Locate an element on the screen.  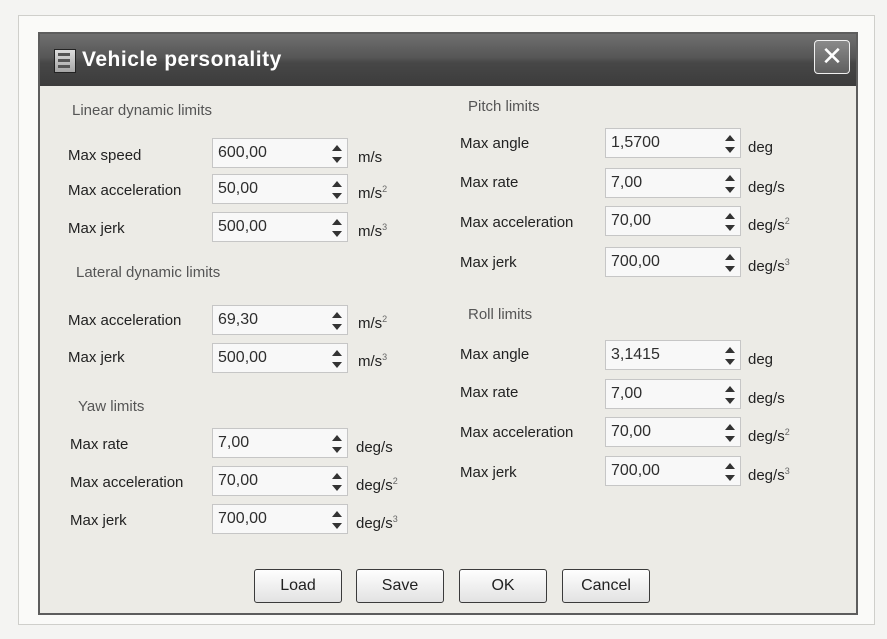
linear-limits-group-label: Linear dynamic limits is located at coordinates (142, 110).